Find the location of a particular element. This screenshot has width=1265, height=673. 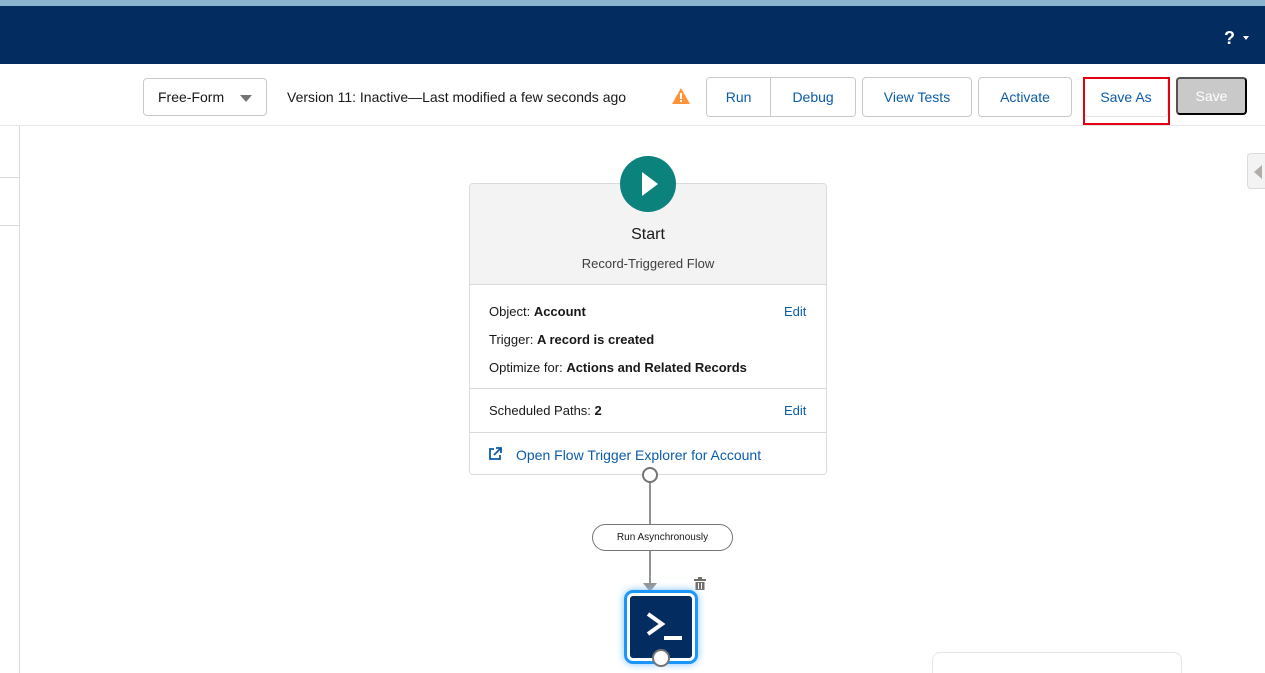

layout-select: Free-Form is located at coordinates (205, 97).